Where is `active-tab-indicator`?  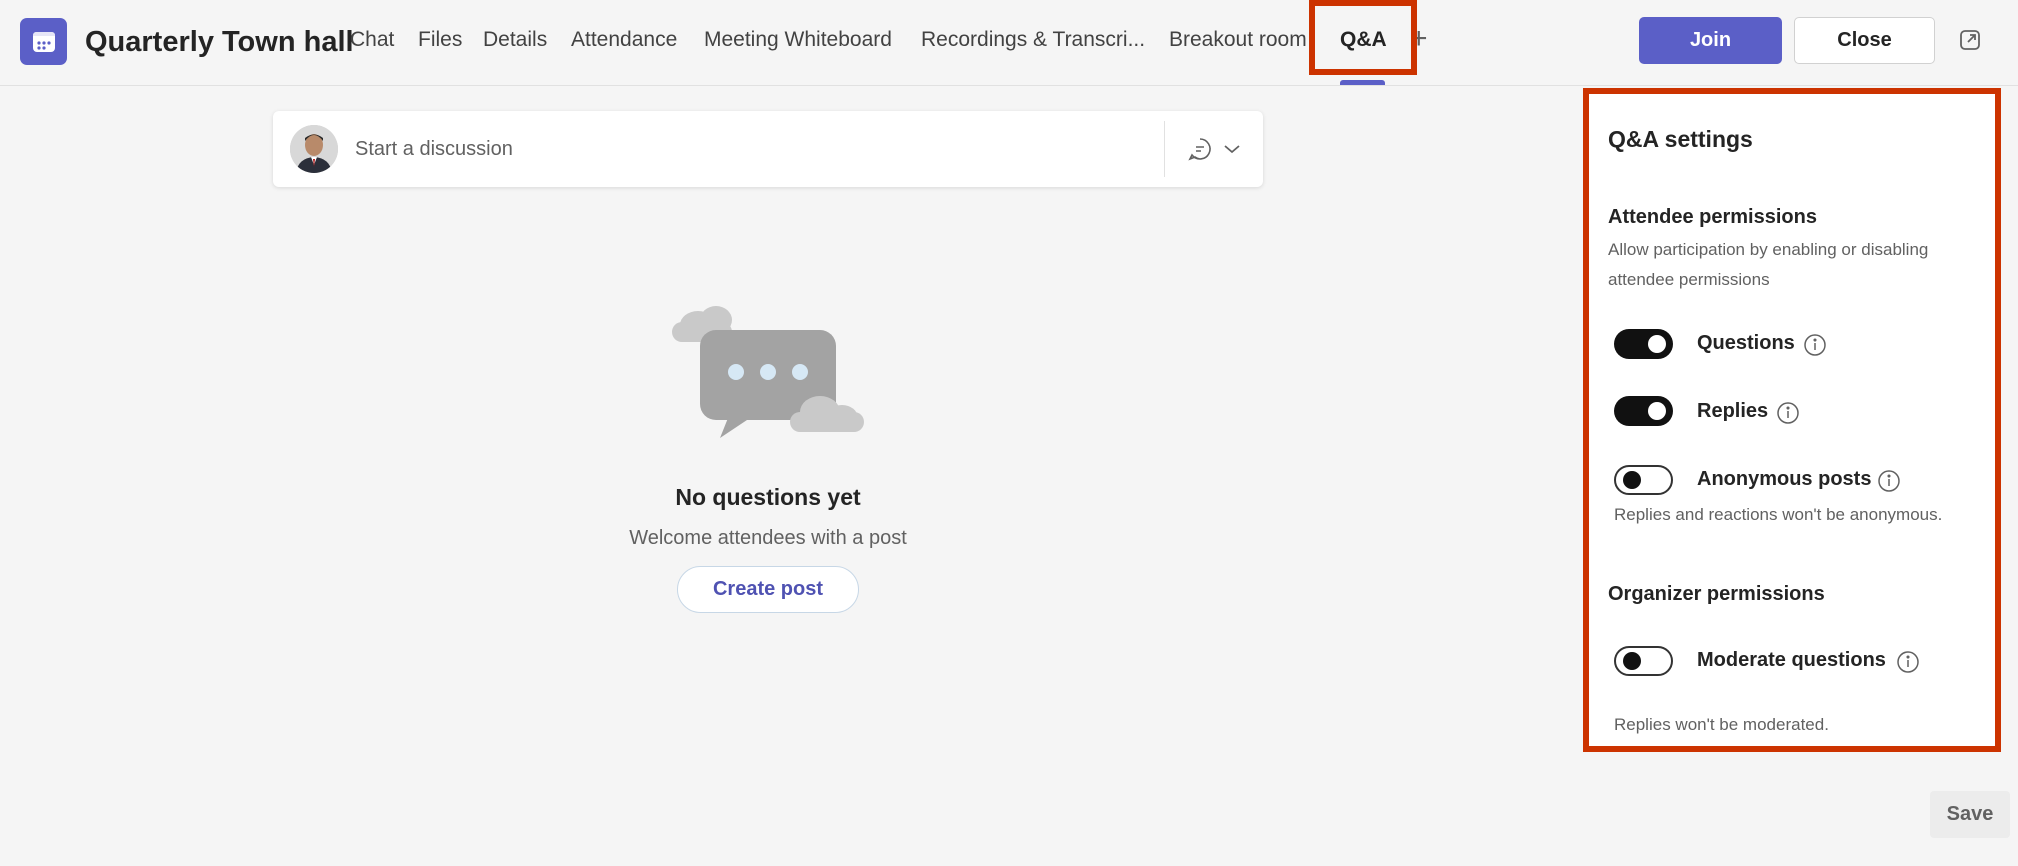
active-tab-indicator is located at coordinates (1362, 82).